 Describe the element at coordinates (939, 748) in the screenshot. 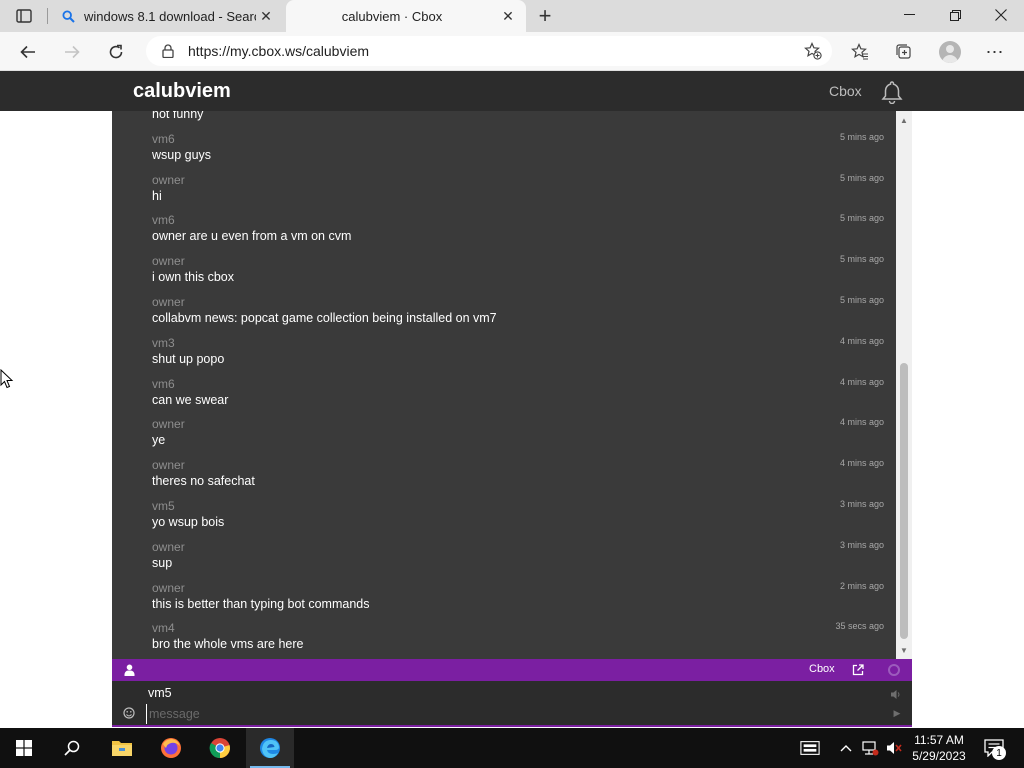

I see `system-clock: 11:57 AM 5/29/2023` at that location.